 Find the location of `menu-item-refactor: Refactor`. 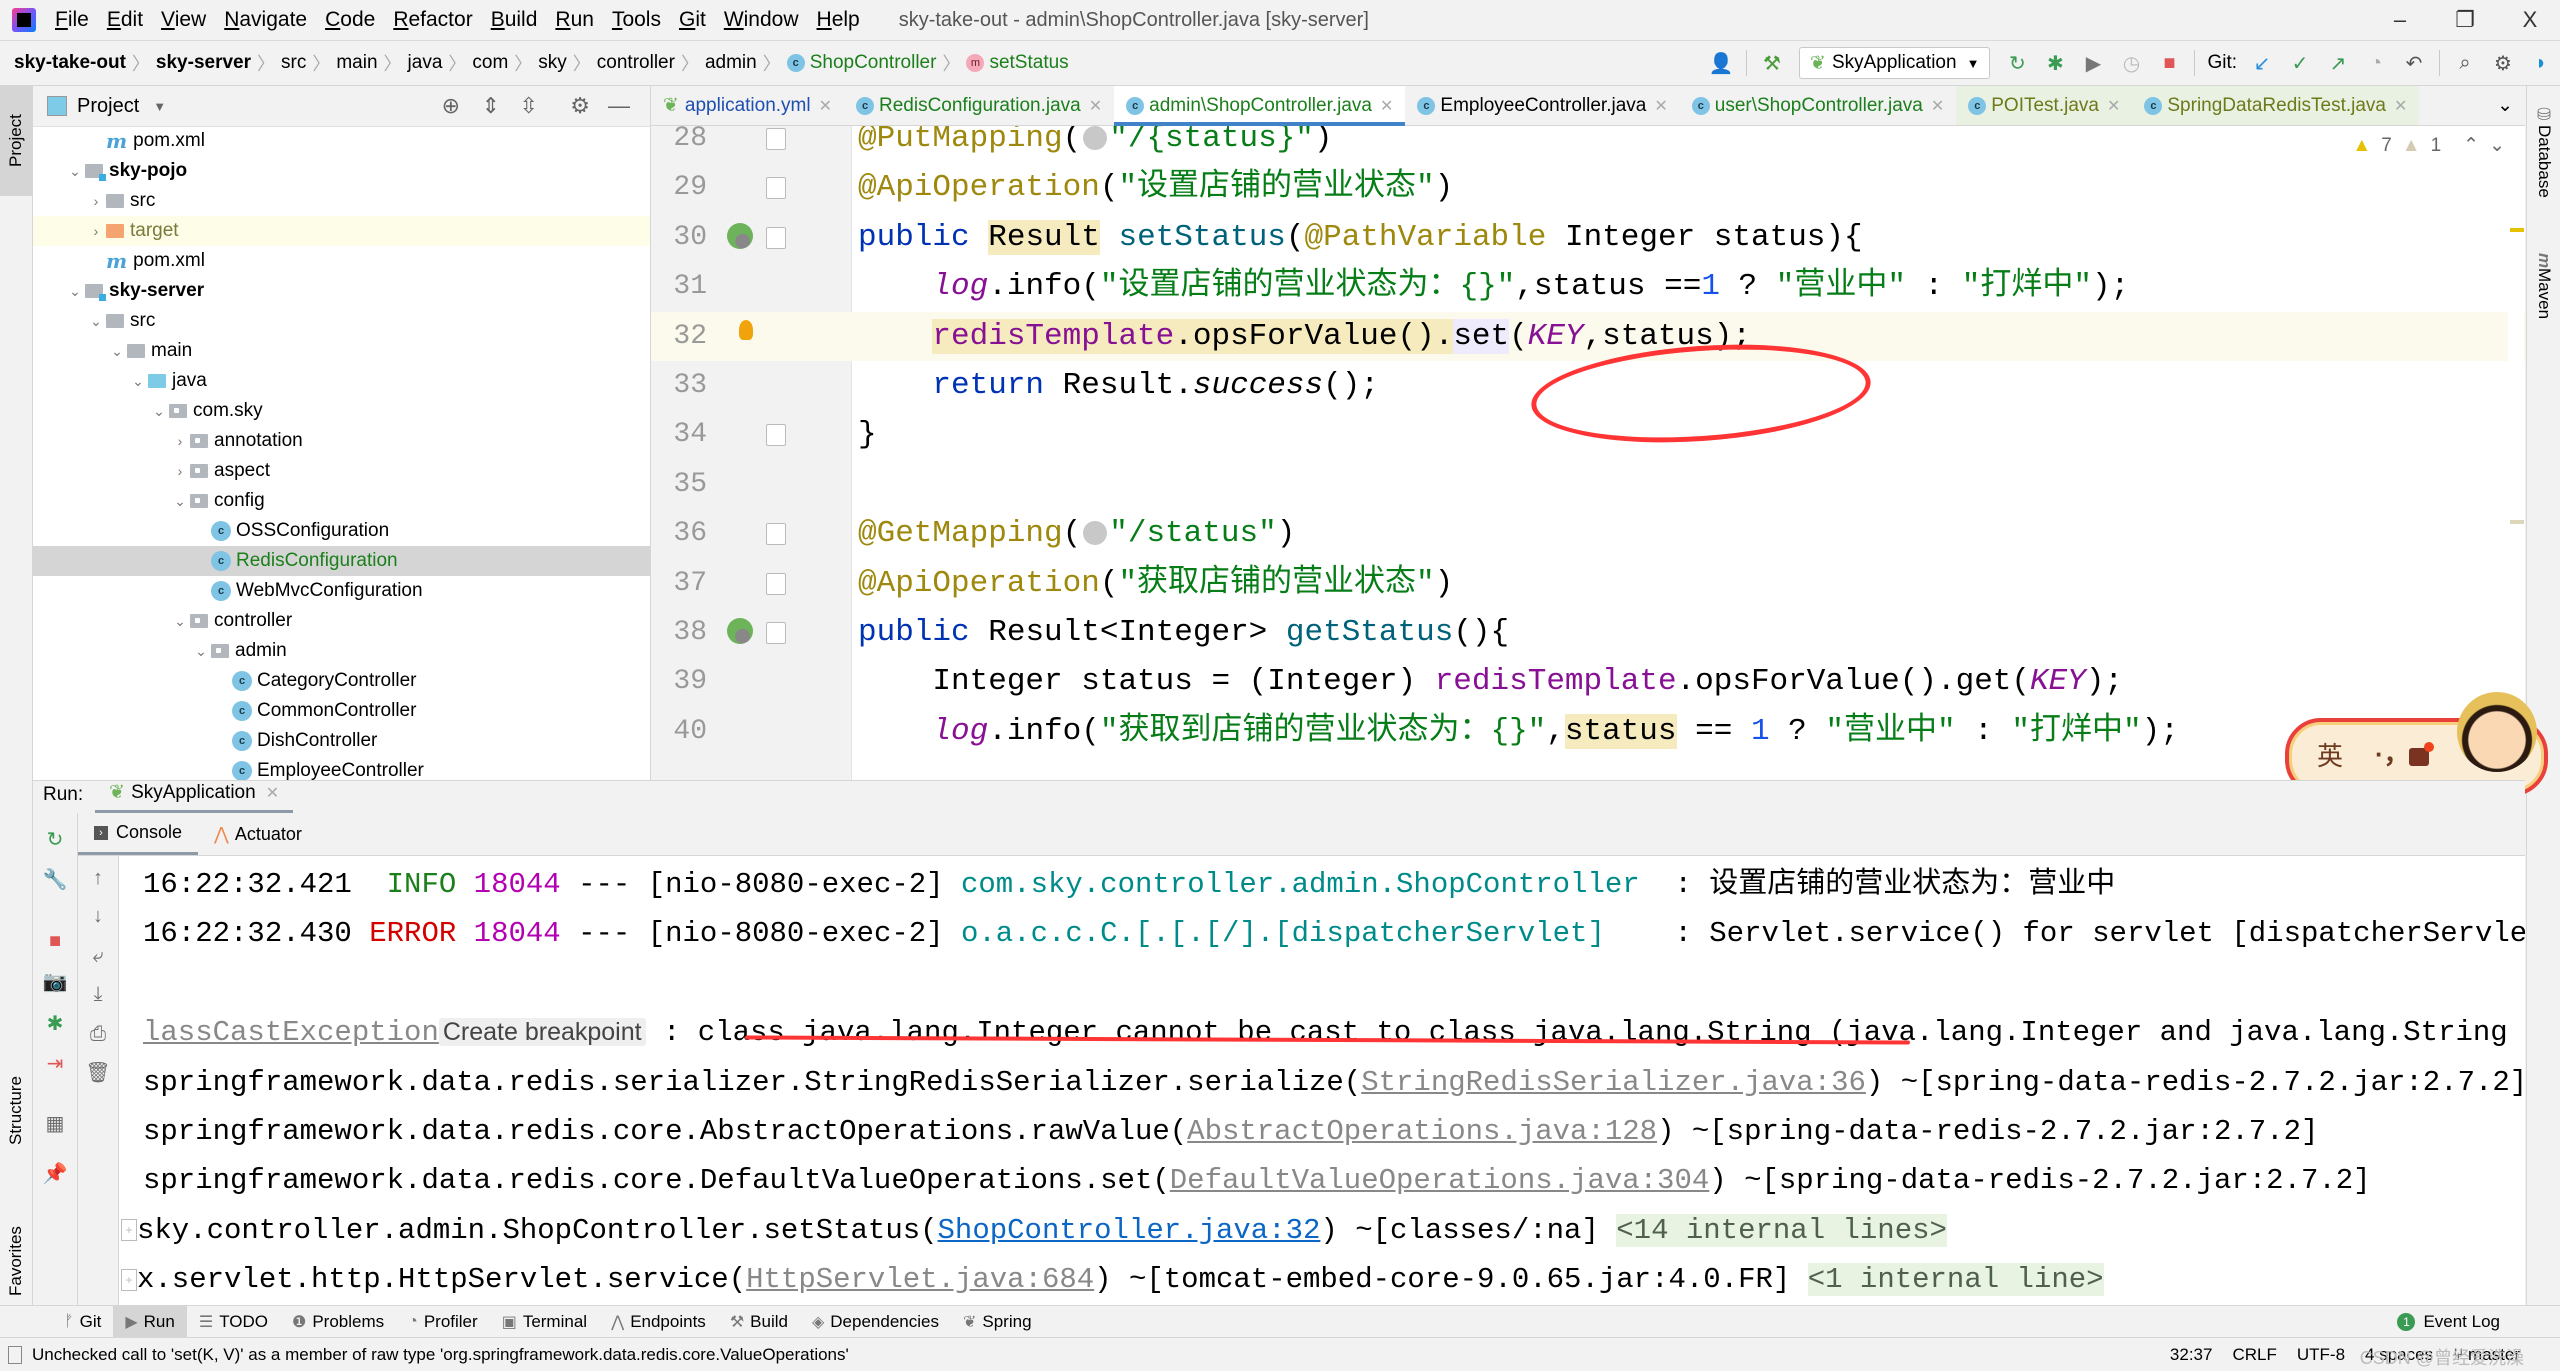

menu-item-refactor: Refactor is located at coordinates (432, 20).